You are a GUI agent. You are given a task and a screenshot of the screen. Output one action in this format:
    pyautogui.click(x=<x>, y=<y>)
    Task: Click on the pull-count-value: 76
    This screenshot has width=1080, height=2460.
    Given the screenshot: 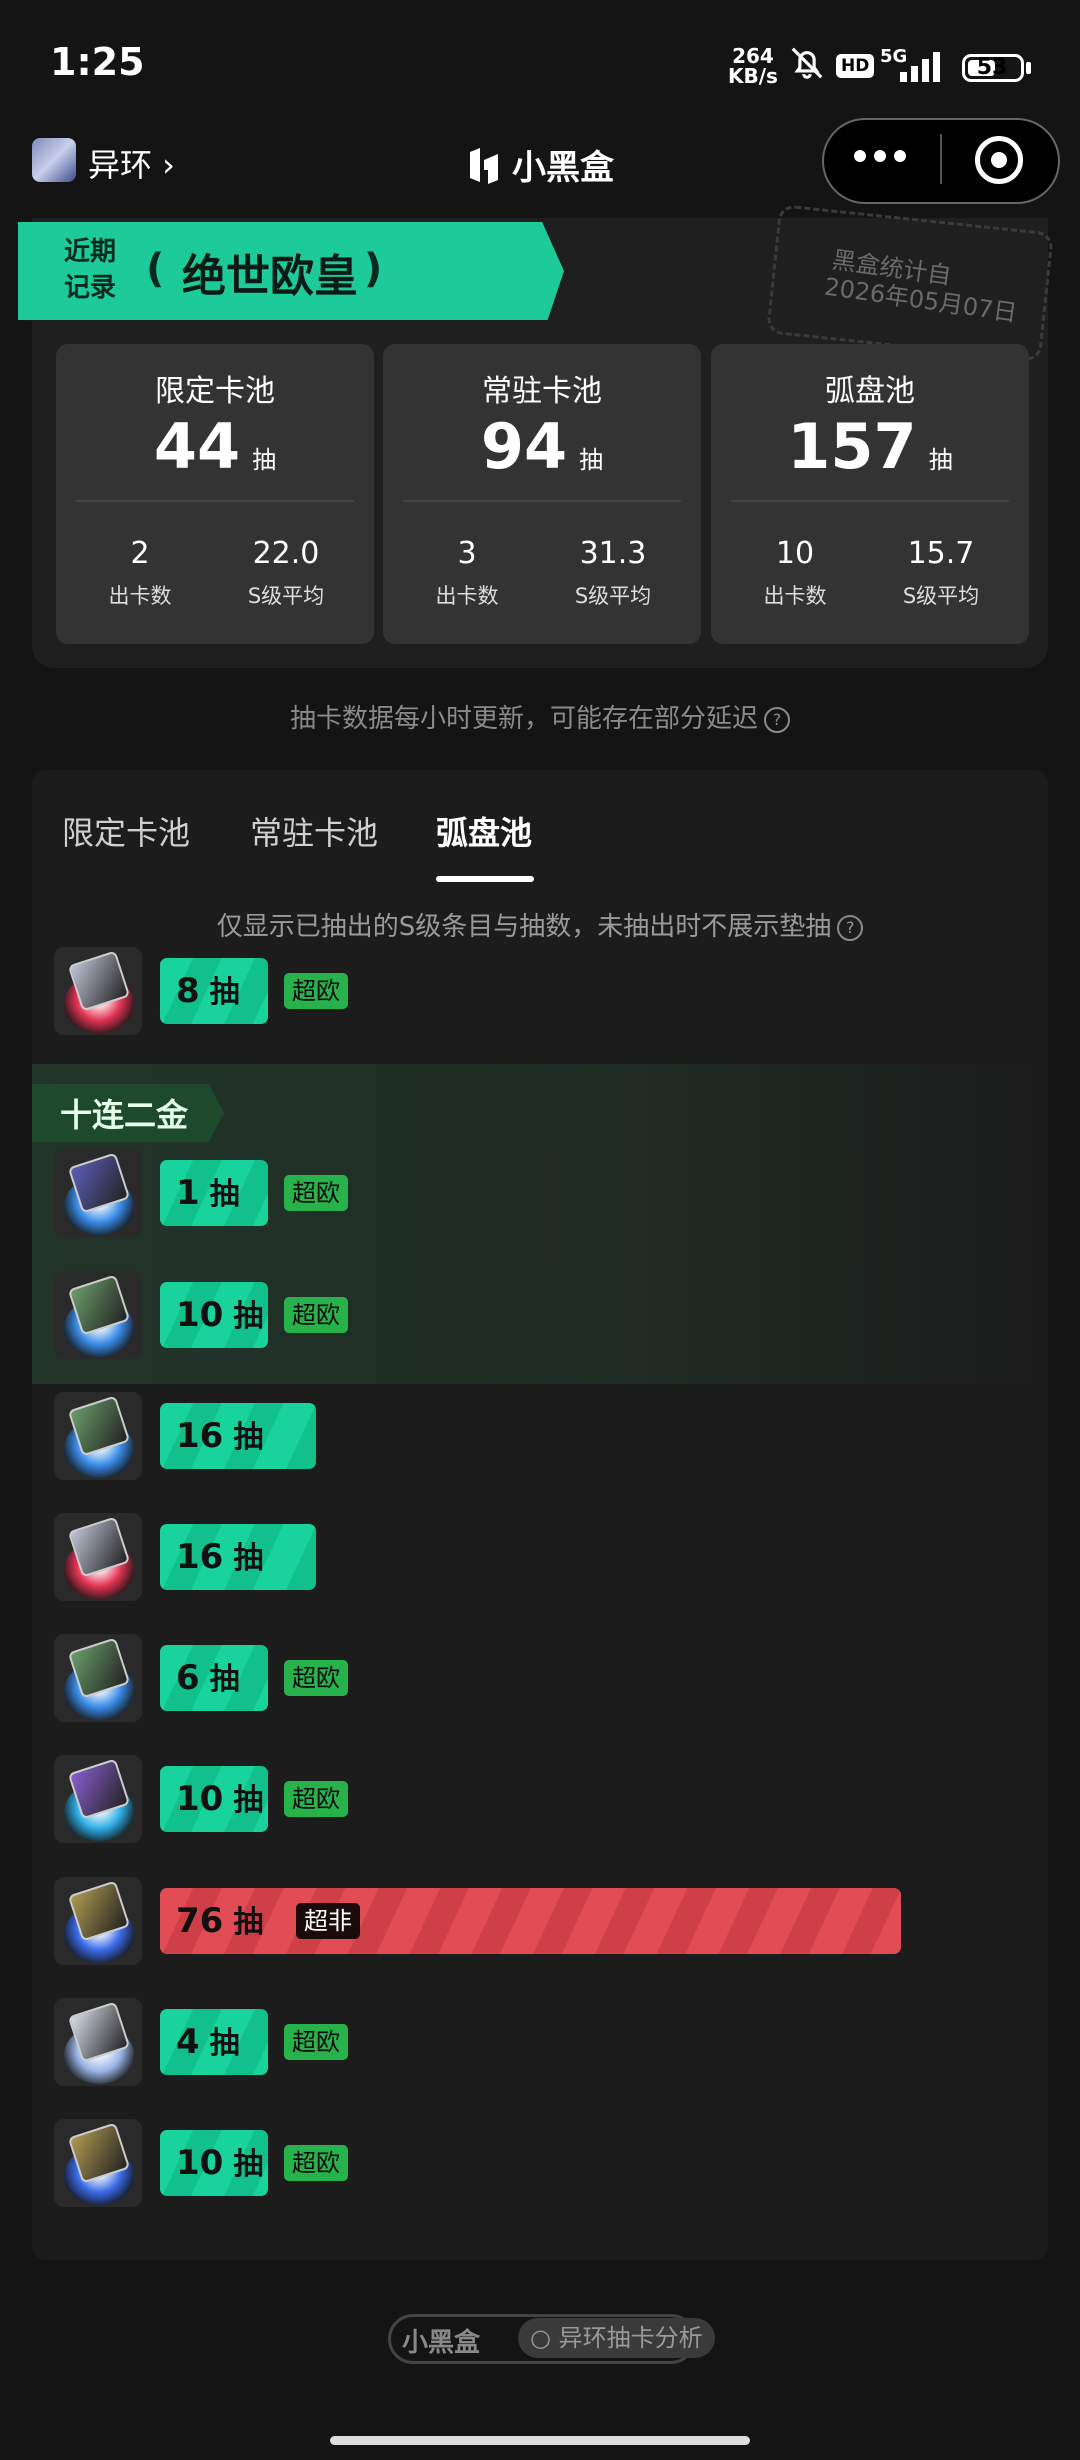 What is the action you would take?
    pyautogui.click(x=200, y=1921)
    